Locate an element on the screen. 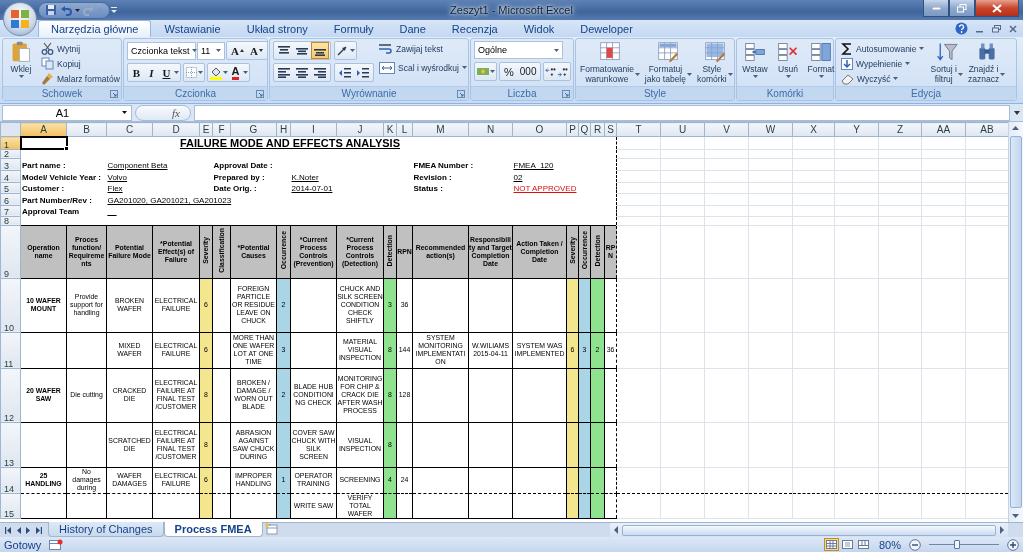 Image resolution: width=1023 pixels, height=552 pixels. percent-button: % is located at coordinates (509, 71).